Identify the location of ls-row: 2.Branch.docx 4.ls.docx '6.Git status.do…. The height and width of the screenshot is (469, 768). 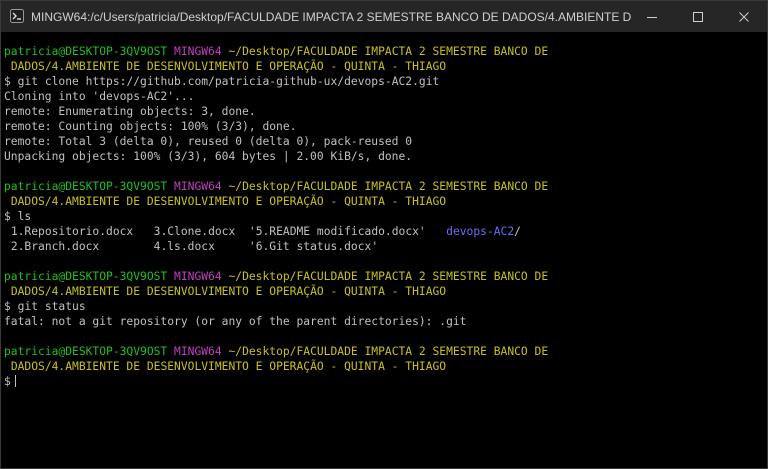
(376, 246).